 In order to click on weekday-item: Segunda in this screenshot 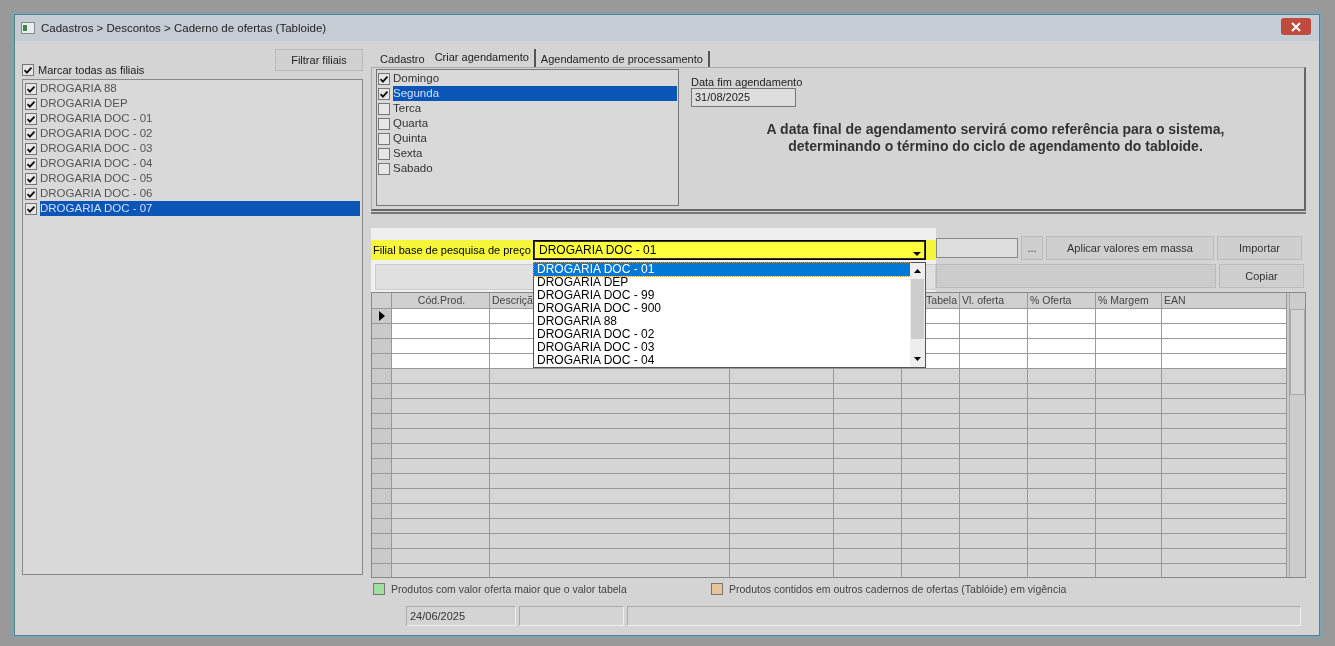, I will do `click(535, 93)`.